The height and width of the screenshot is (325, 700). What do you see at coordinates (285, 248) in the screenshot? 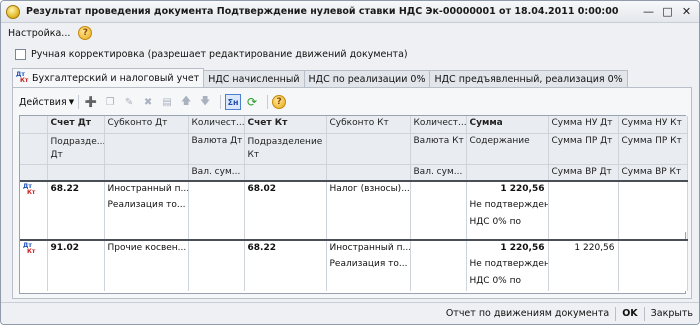
I see `cell-schet-kt: 68.22` at bounding box center [285, 248].